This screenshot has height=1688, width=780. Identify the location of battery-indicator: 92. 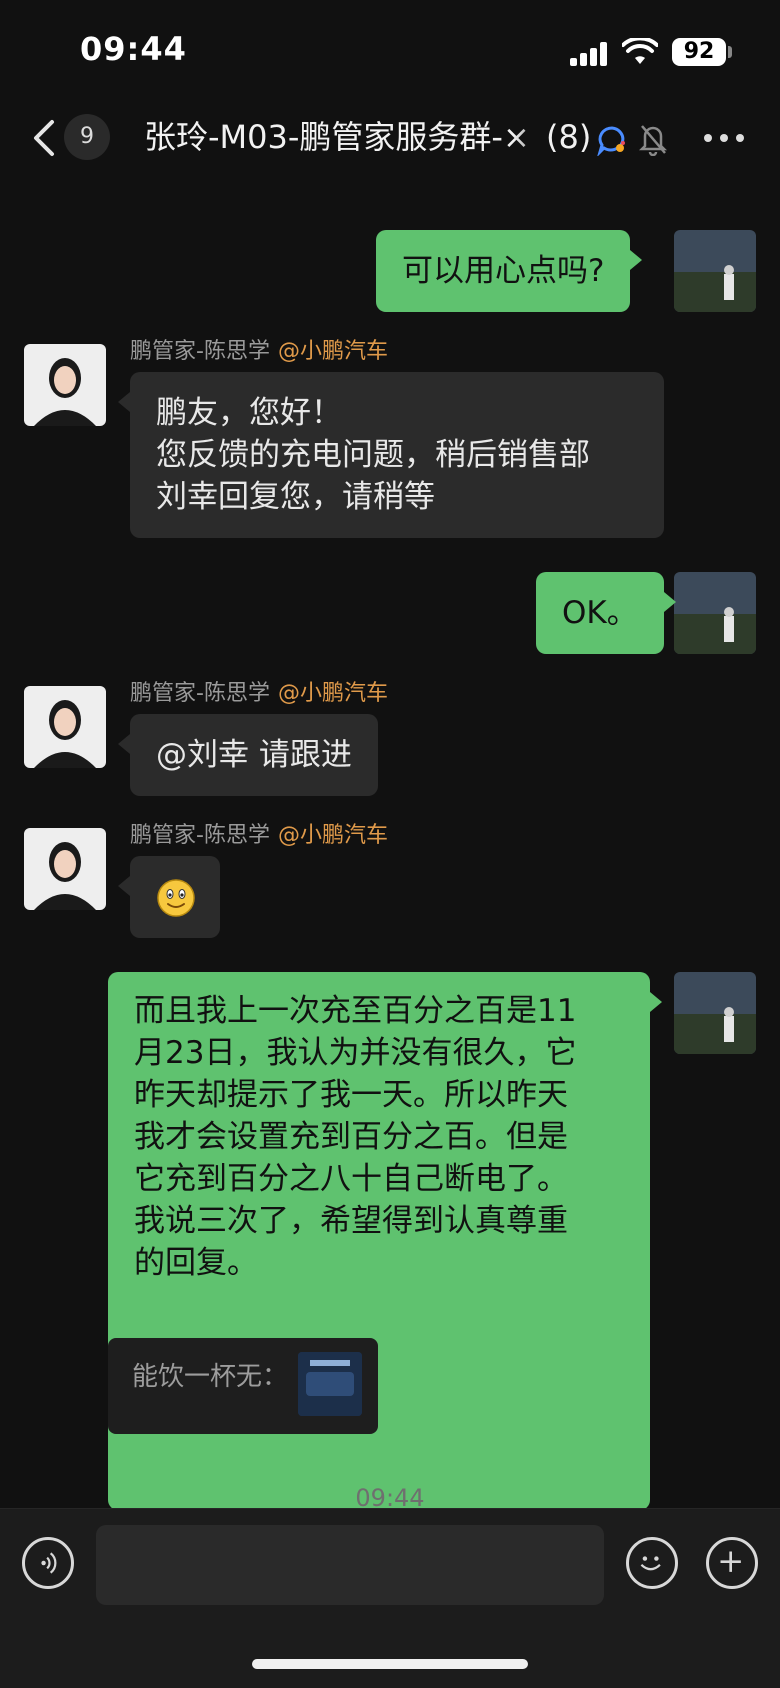
(699, 52).